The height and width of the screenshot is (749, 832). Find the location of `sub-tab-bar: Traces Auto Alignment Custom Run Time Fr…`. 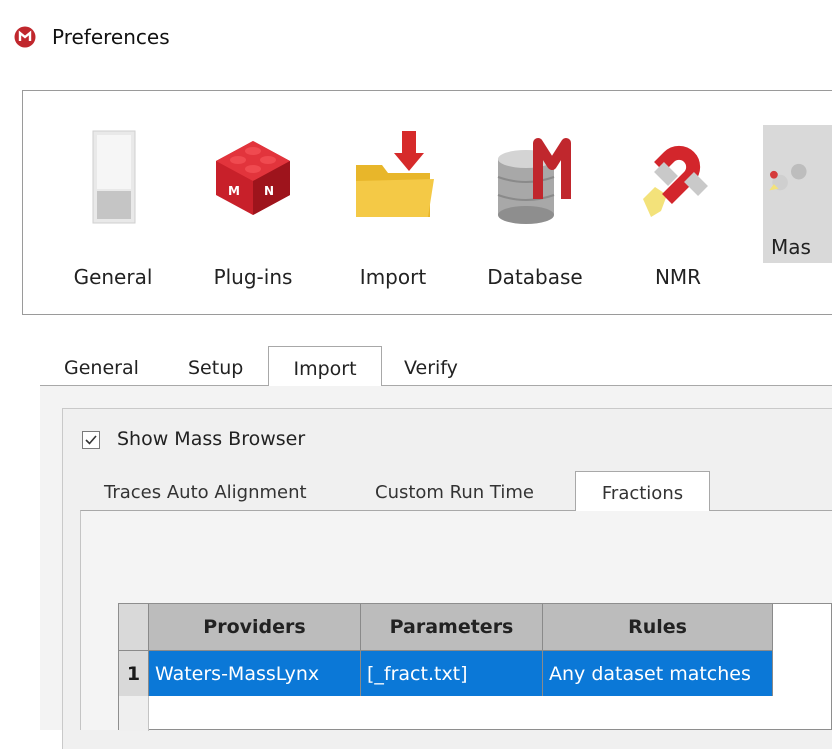

sub-tab-bar: Traces Auto Alignment Custom Run Time Fr… is located at coordinates (416, 491).